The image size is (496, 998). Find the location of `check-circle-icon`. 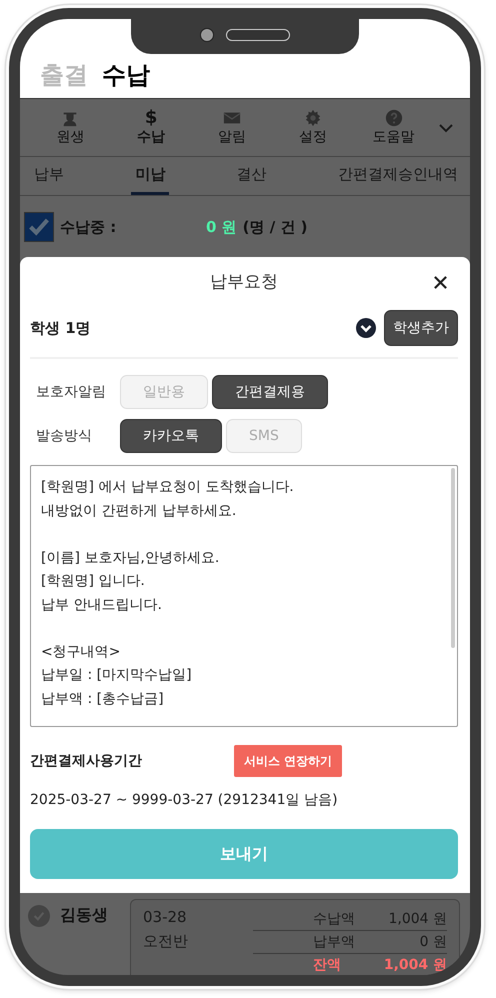

check-circle-icon is located at coordinates (39, 916).